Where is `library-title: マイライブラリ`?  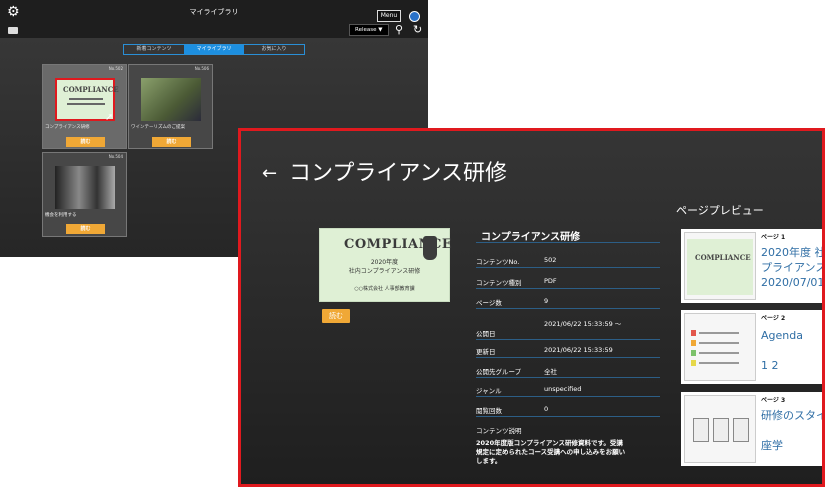
library-title: マイライブラリ is located at coordinates (214, 12).